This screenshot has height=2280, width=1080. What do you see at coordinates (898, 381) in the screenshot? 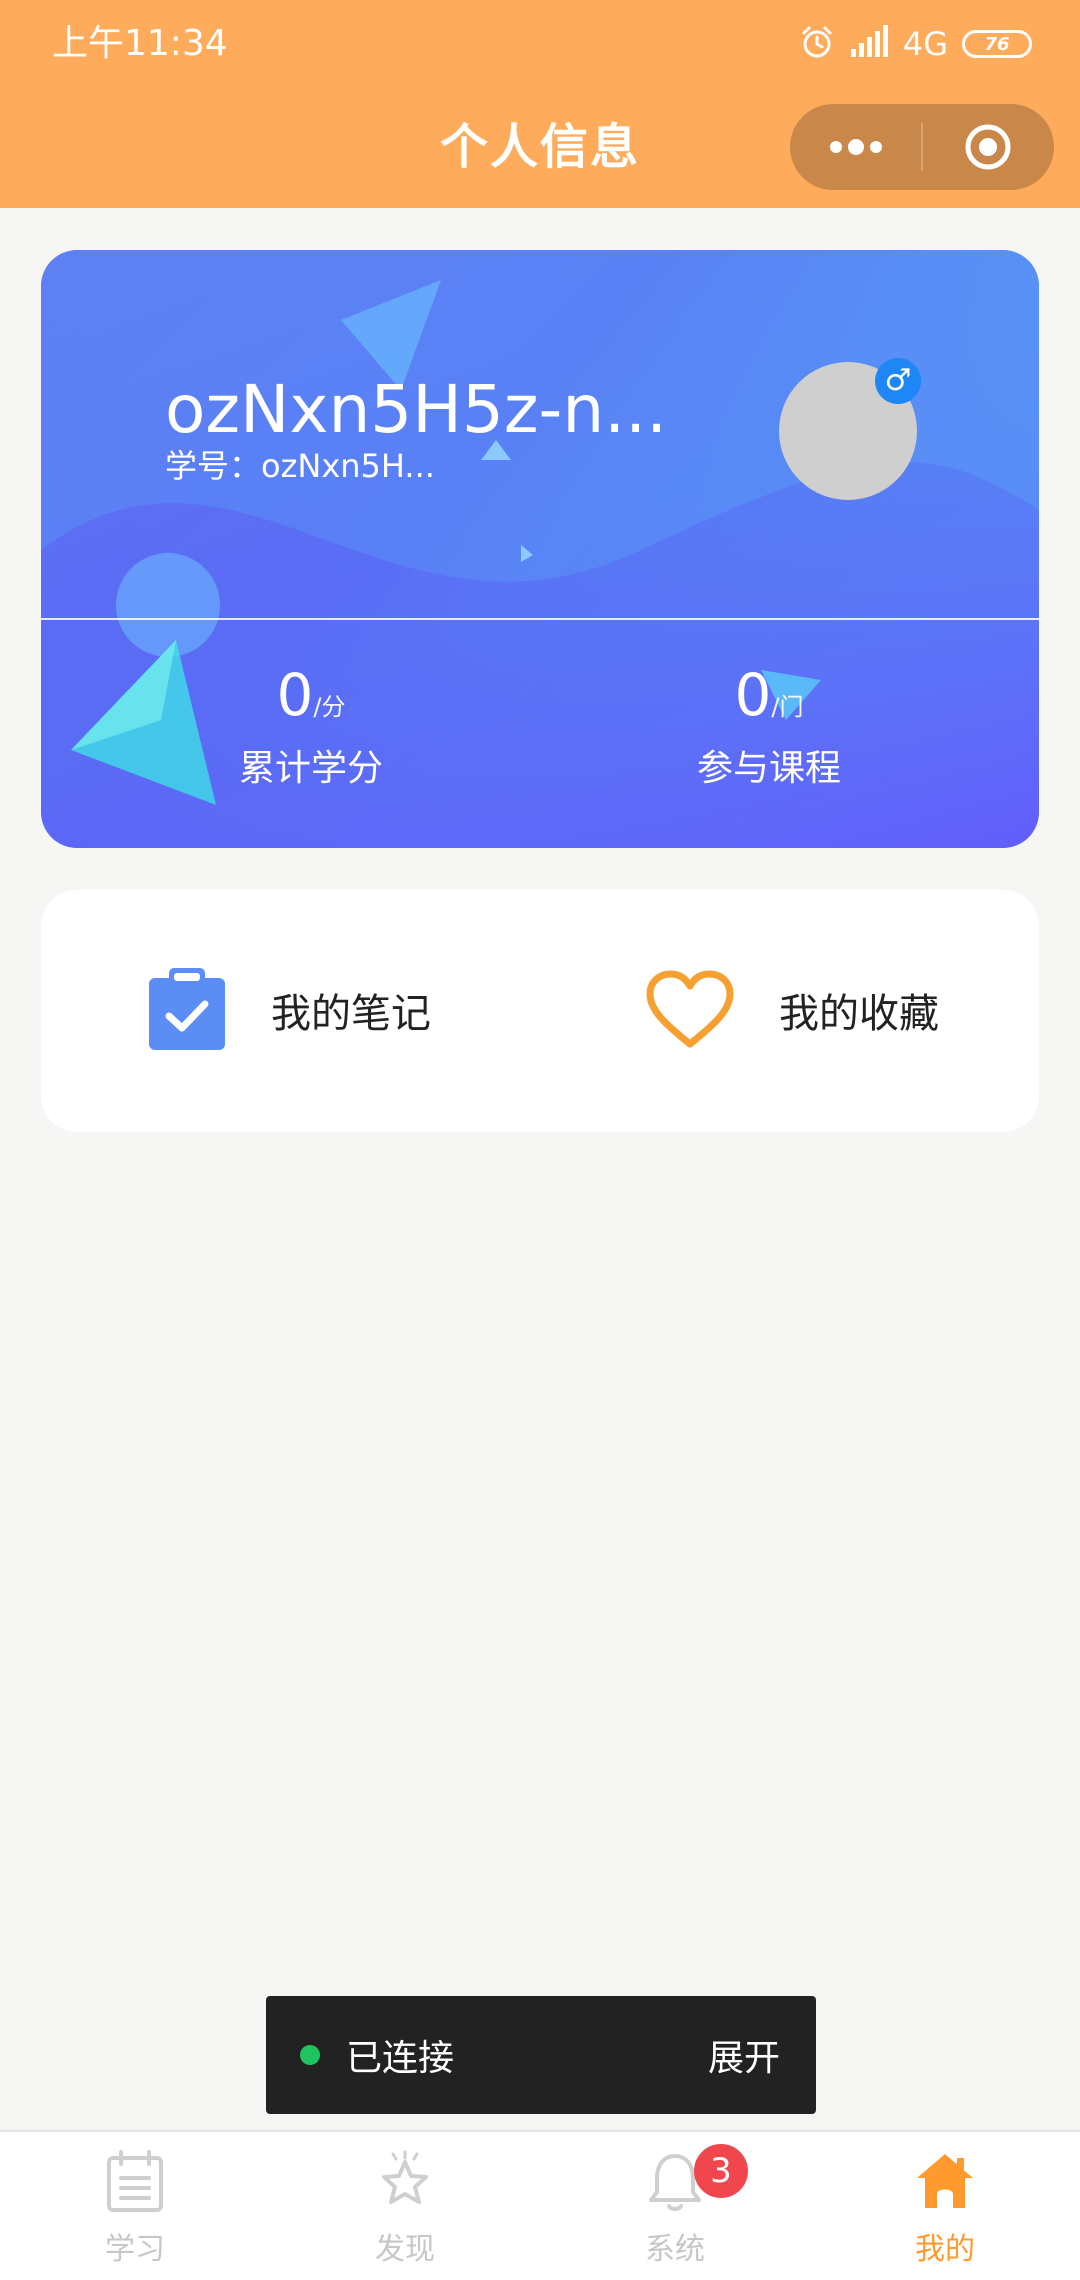
I see `male-gender-icon: ♂` at bounding box center [898, 381].